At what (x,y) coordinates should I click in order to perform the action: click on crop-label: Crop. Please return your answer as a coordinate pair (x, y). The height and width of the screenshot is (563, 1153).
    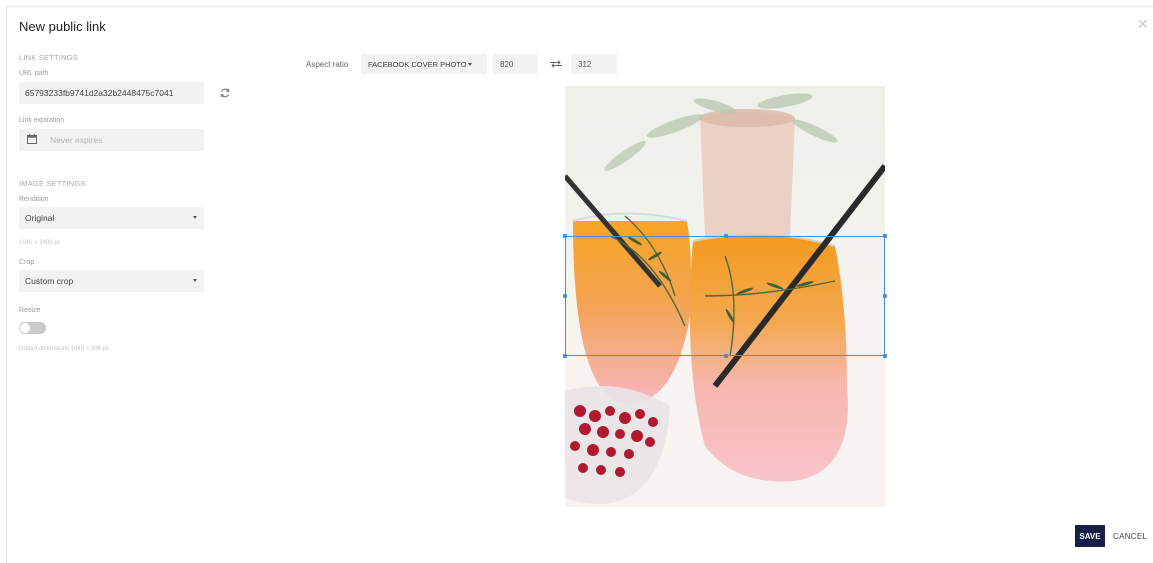
    Looking at the image, I should click on (27, 262).